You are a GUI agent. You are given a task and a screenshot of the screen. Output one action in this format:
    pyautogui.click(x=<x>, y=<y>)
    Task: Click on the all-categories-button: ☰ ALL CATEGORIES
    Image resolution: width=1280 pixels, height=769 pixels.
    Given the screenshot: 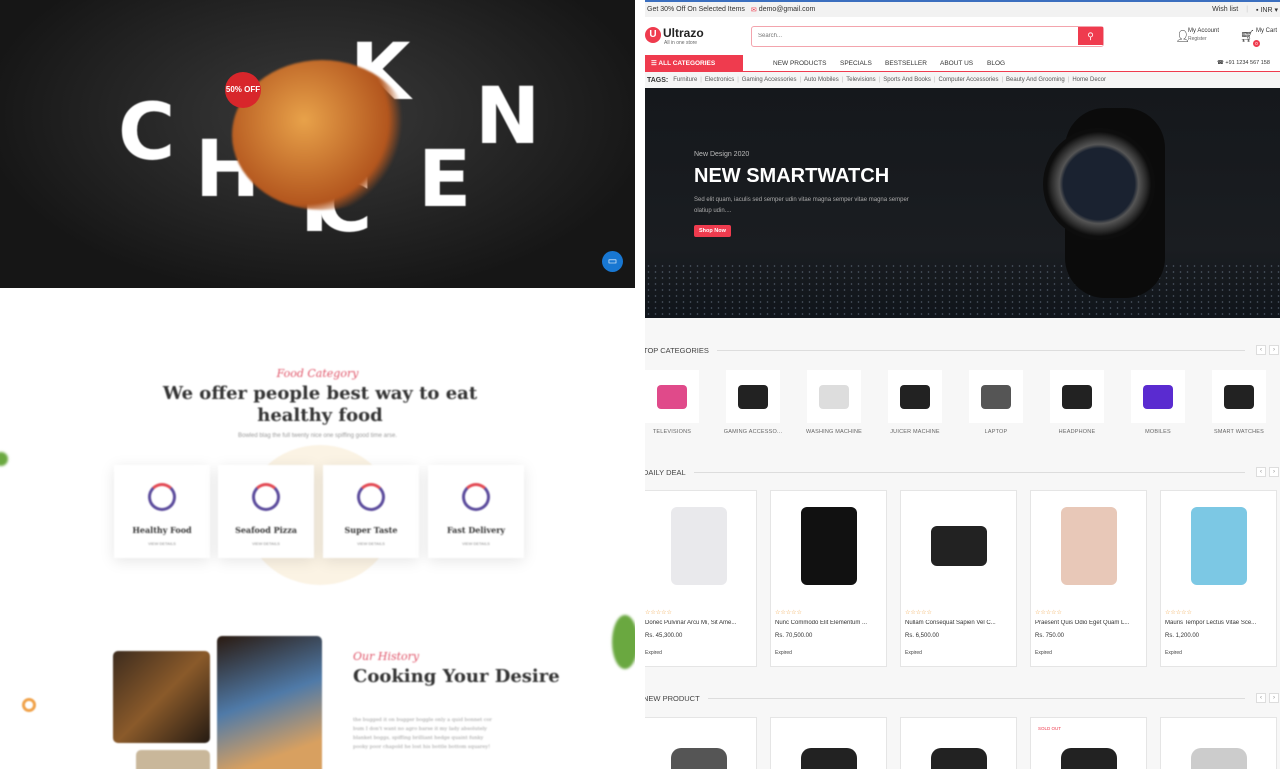 What is the action you would take?
    pyautogui.click(x=694, y=63)
    